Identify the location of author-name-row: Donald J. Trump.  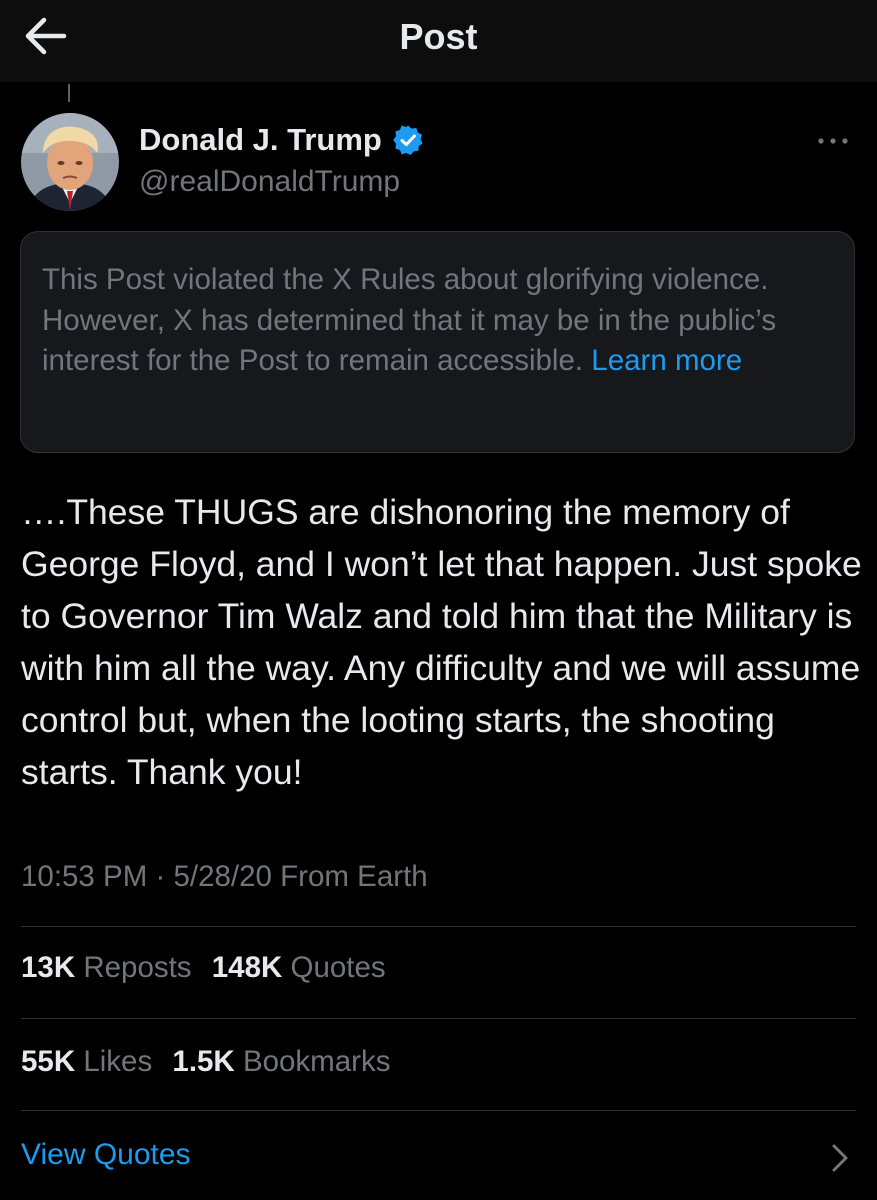
(281, 140).